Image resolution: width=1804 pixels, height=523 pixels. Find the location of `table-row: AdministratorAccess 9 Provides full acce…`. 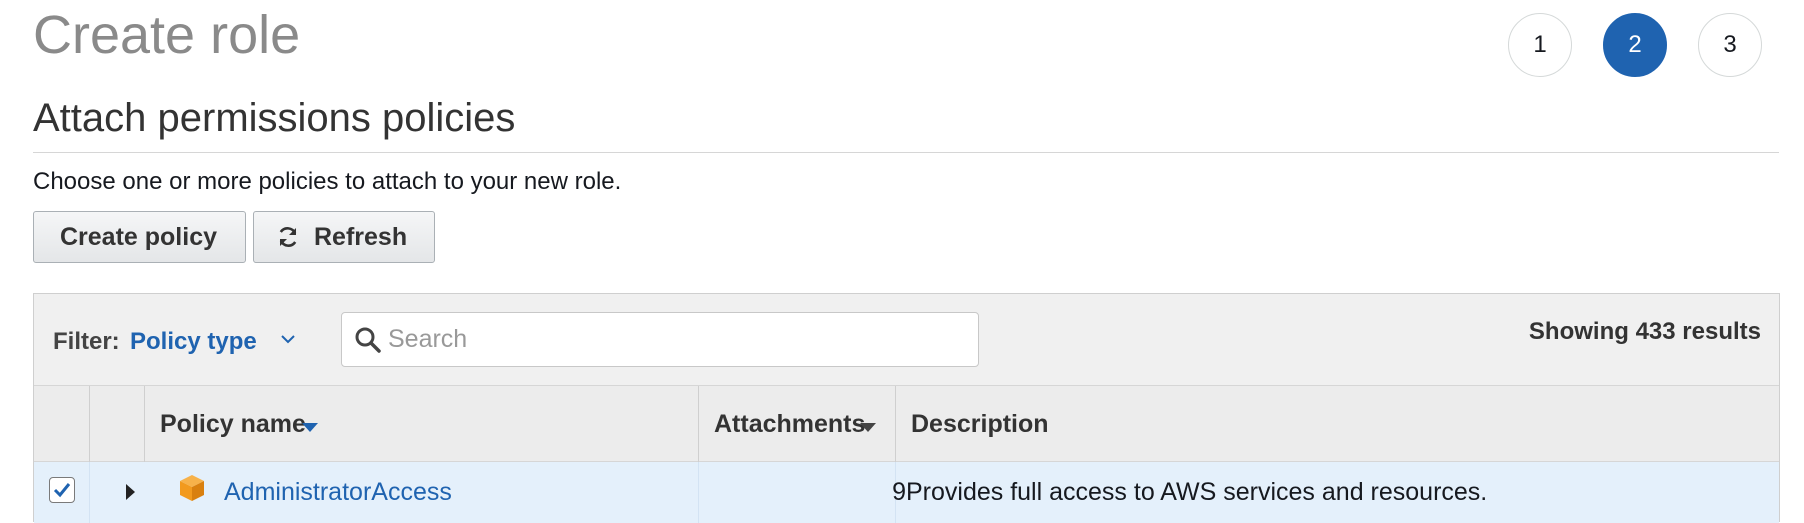

table-row: AdministratorAccess 9 Provides full acce… is located at coordinates (906, 492).